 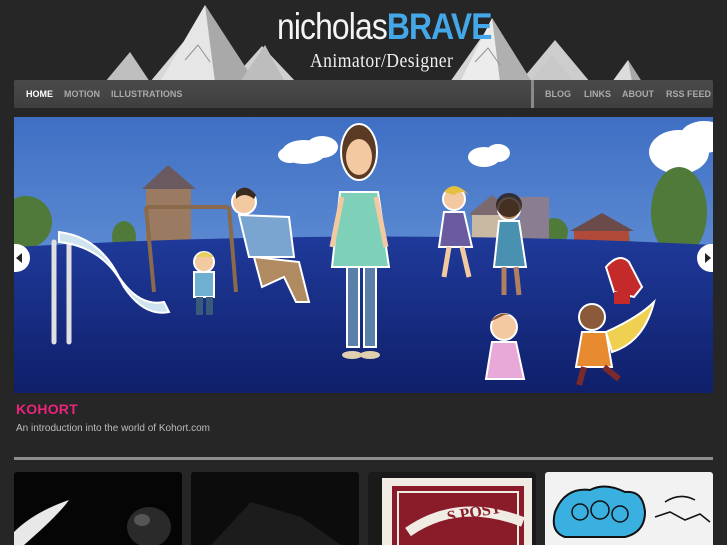 I want to click on thumbnail-3: S.POST, so click(x=452, y=508).